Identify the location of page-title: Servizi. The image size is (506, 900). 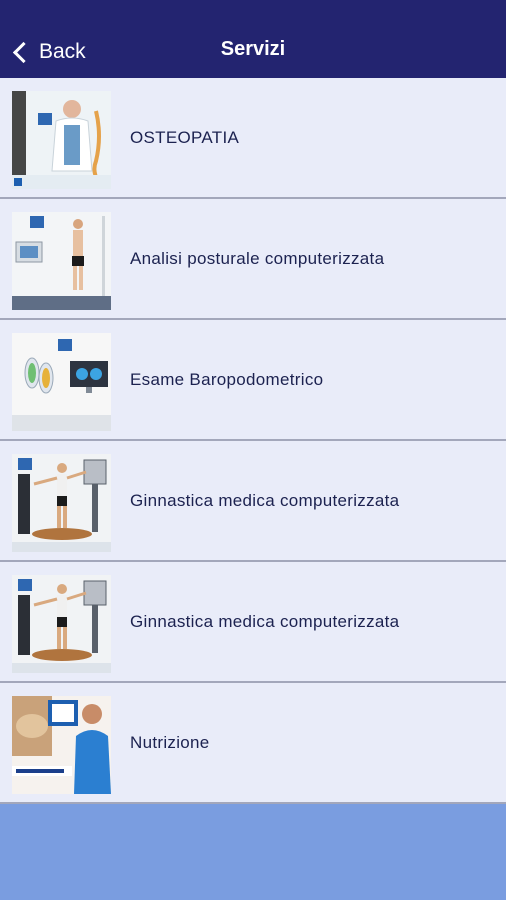
(253, 49).